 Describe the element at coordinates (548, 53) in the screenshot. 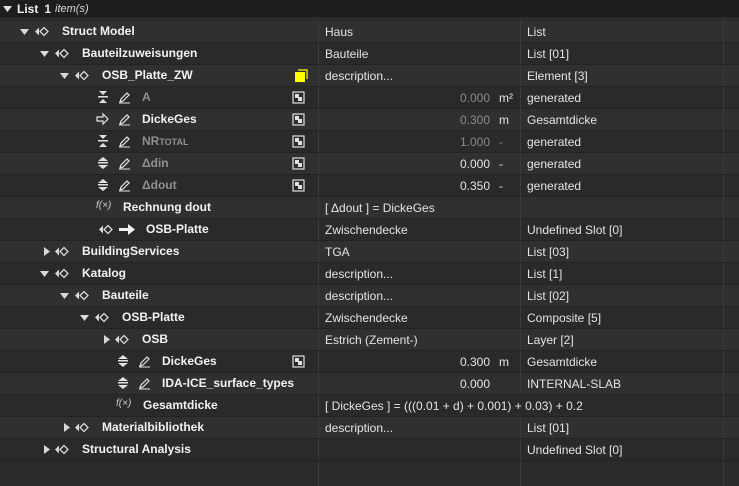

I see `node-type: List [01]` at that location.